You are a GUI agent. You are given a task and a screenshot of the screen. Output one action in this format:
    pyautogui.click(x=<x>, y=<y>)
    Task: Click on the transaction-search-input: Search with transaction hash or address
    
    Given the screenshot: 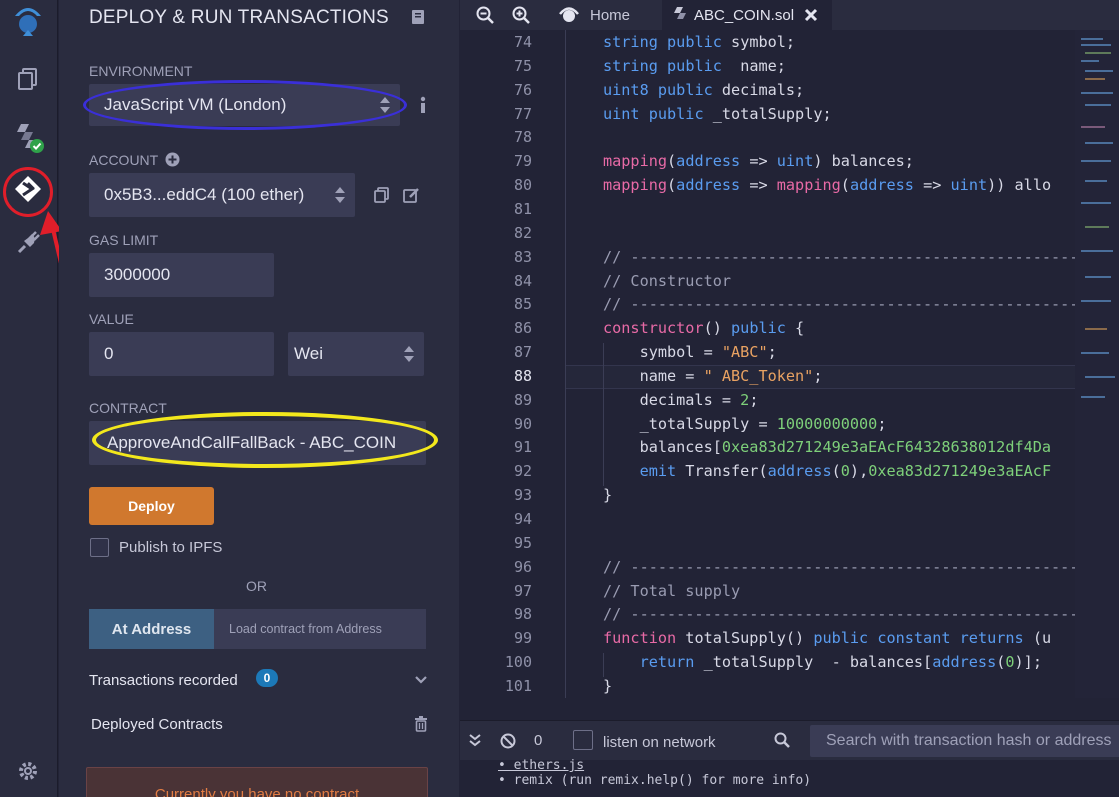 What is the action you would take?
    pyautogui.click(x=964, y=741)
    